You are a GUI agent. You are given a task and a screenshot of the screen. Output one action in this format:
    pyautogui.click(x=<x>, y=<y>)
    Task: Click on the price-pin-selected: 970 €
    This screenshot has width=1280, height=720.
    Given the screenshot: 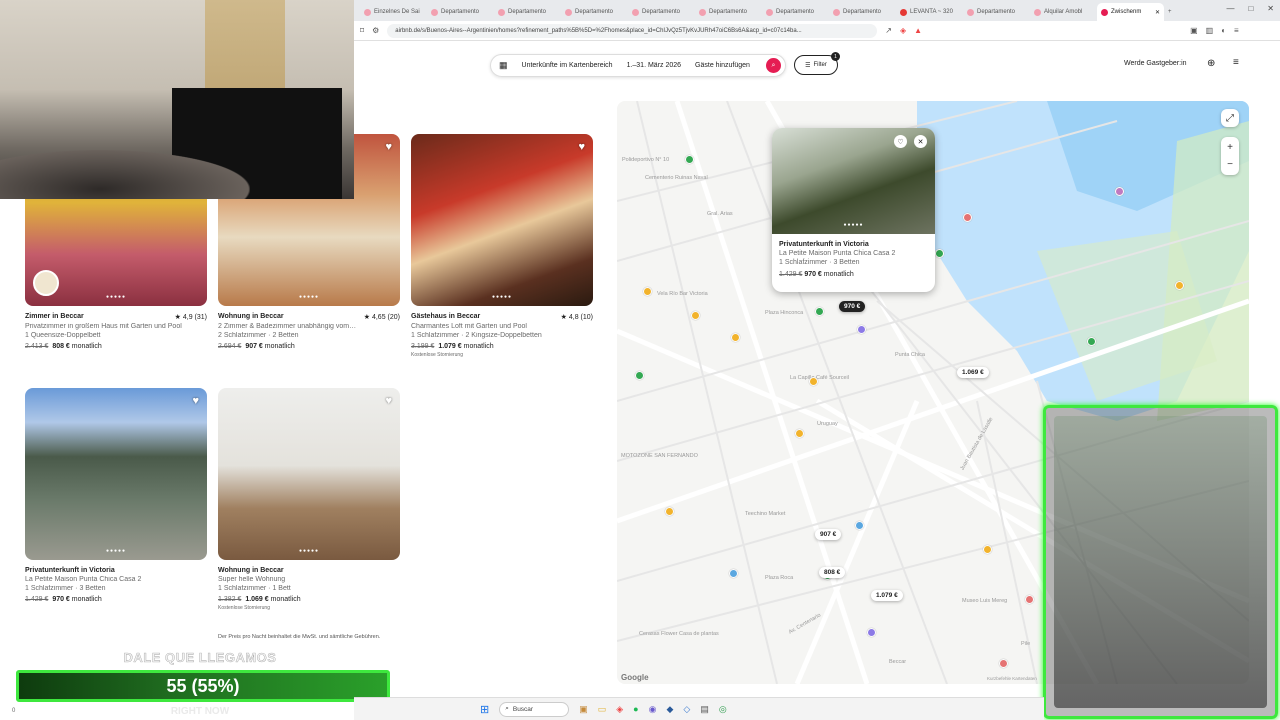 What is the action you would take?
    pyautogui.click(x=852, y=306)
    